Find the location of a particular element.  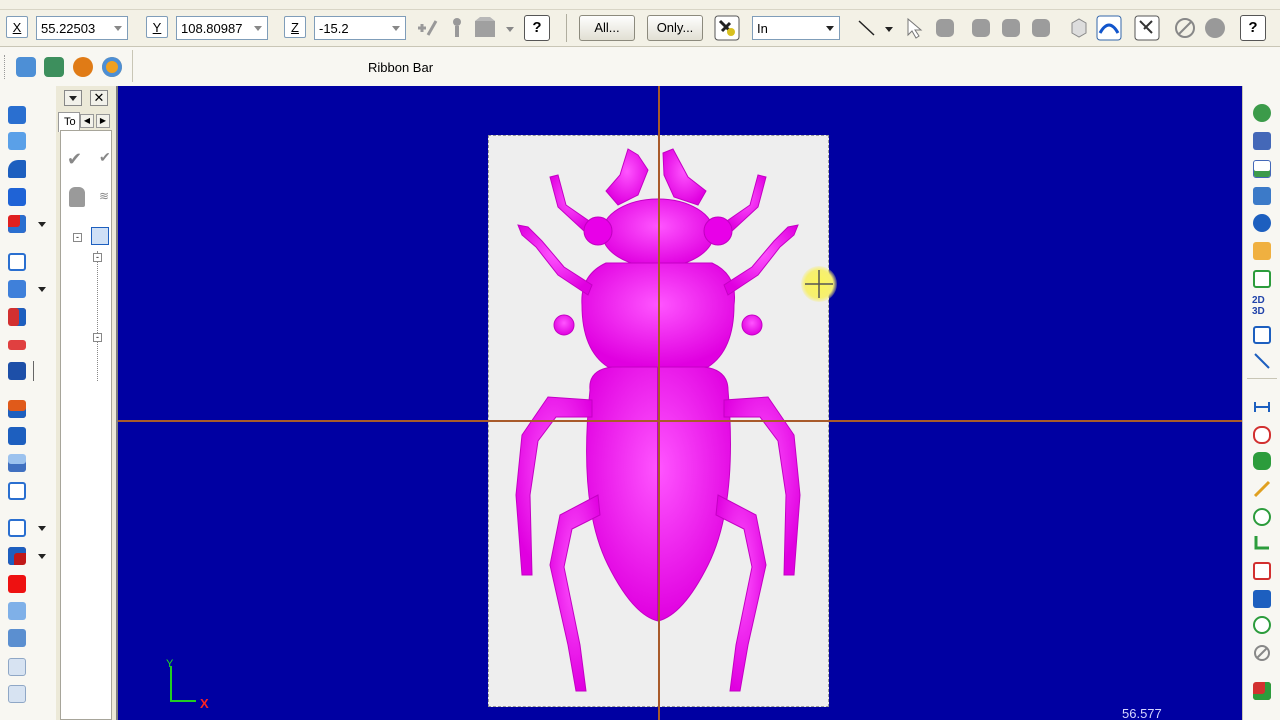

history-icon is located at coordinates (17, 638).